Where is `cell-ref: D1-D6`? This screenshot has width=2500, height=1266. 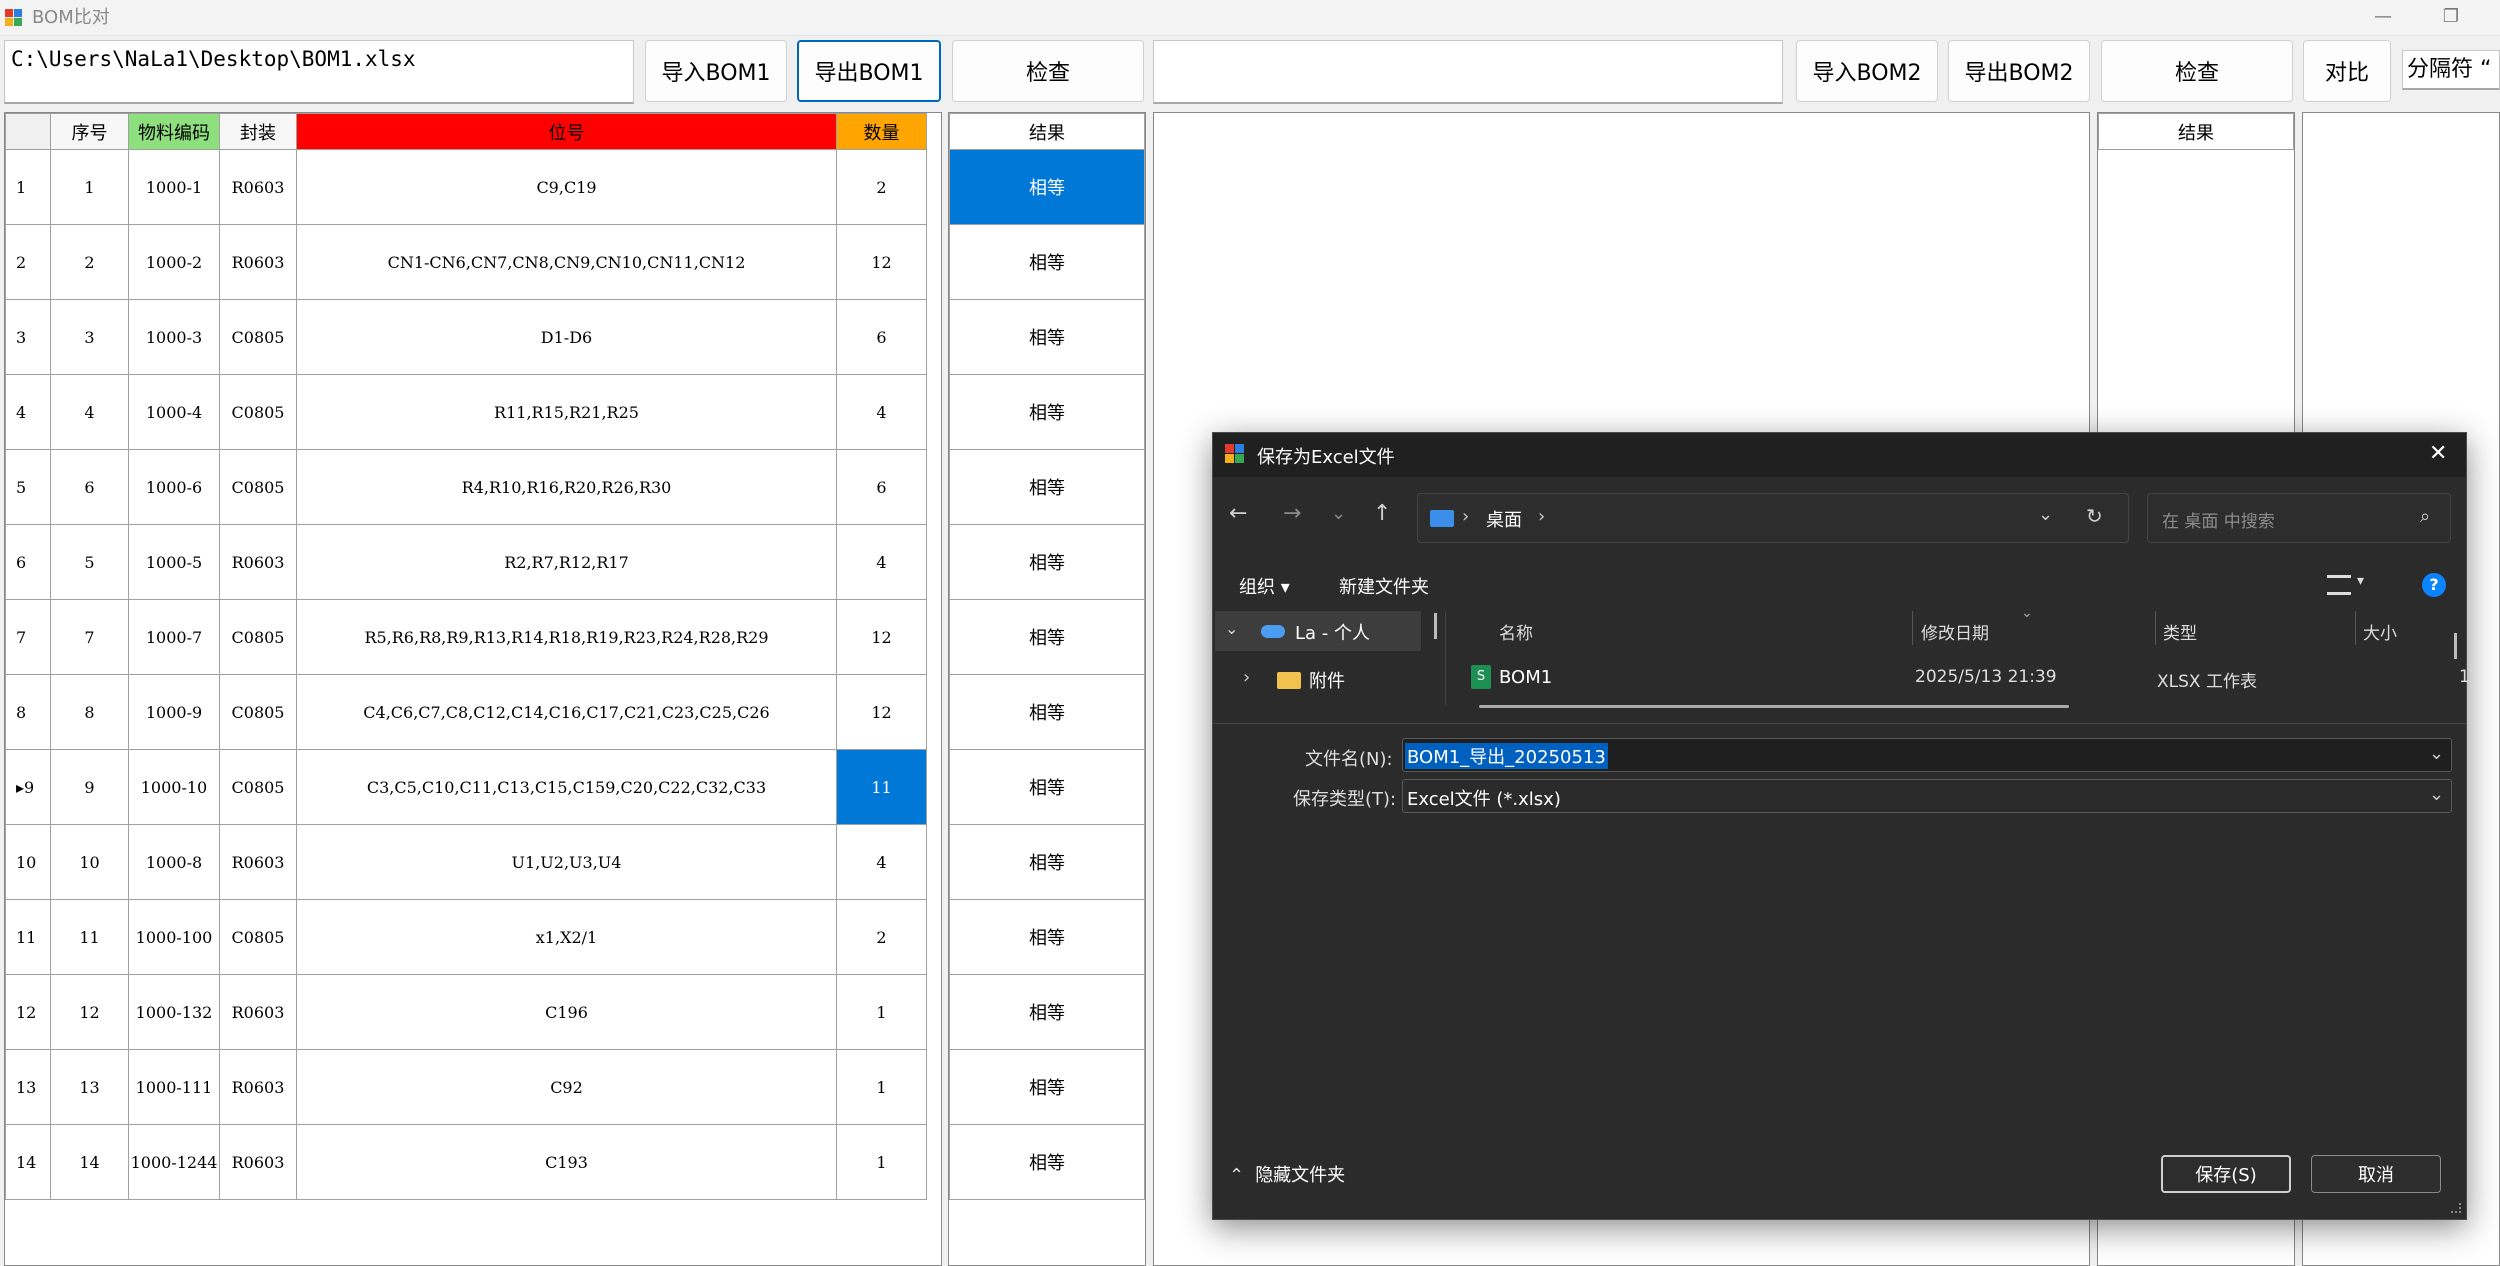
cell-ref: D1-D6 is located at coordinates (566, 337).